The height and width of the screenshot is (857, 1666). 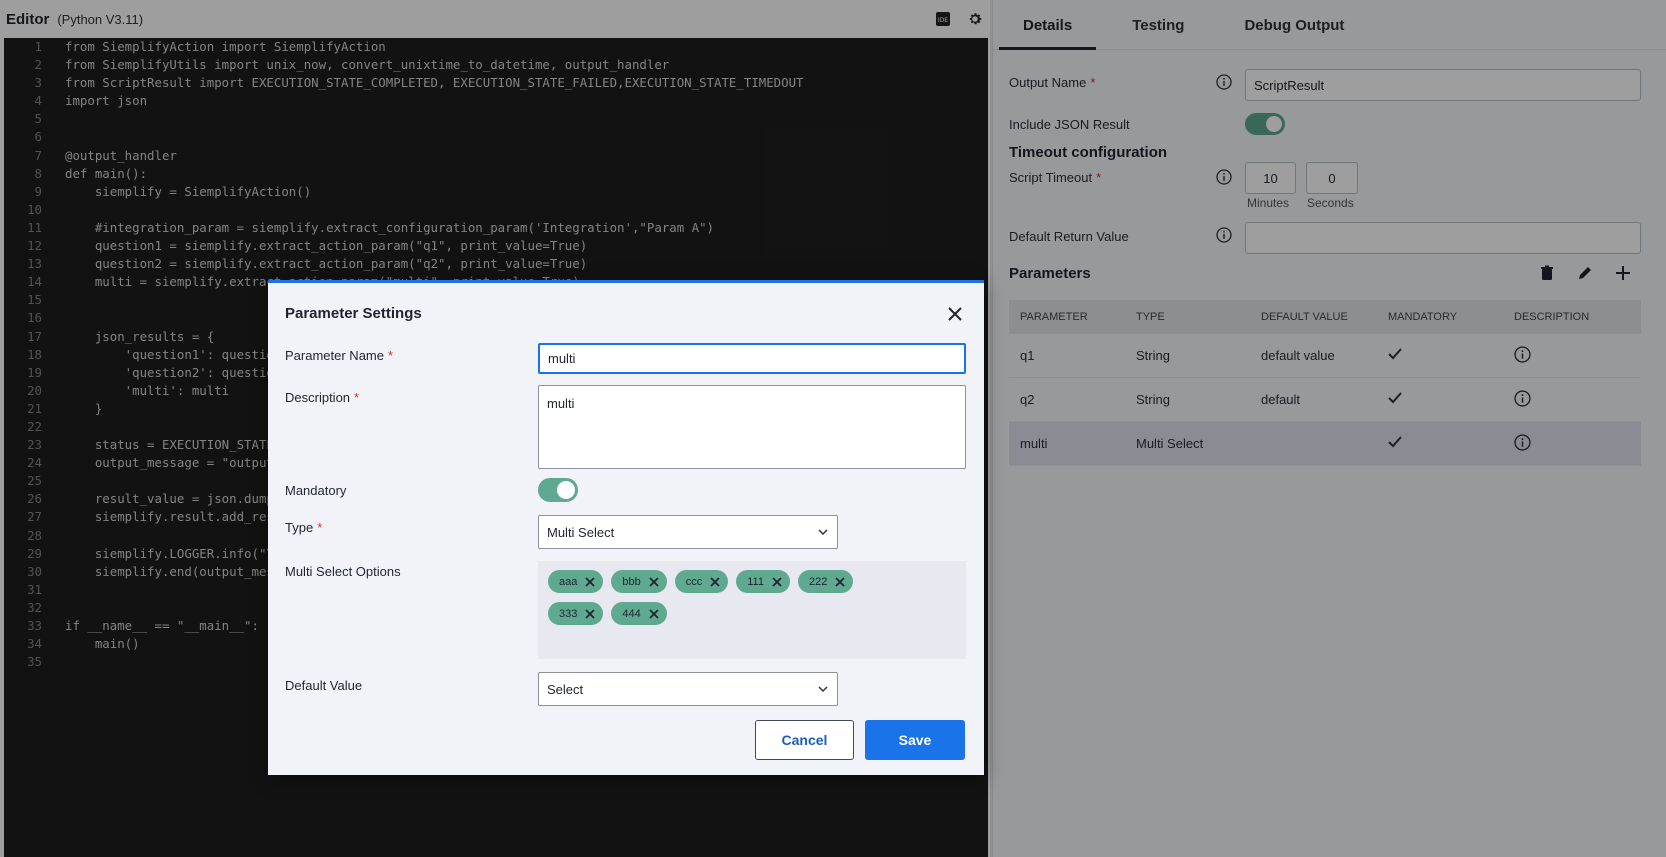 I want to click on parameter-name-input: multi, so click(x=752, y=358).